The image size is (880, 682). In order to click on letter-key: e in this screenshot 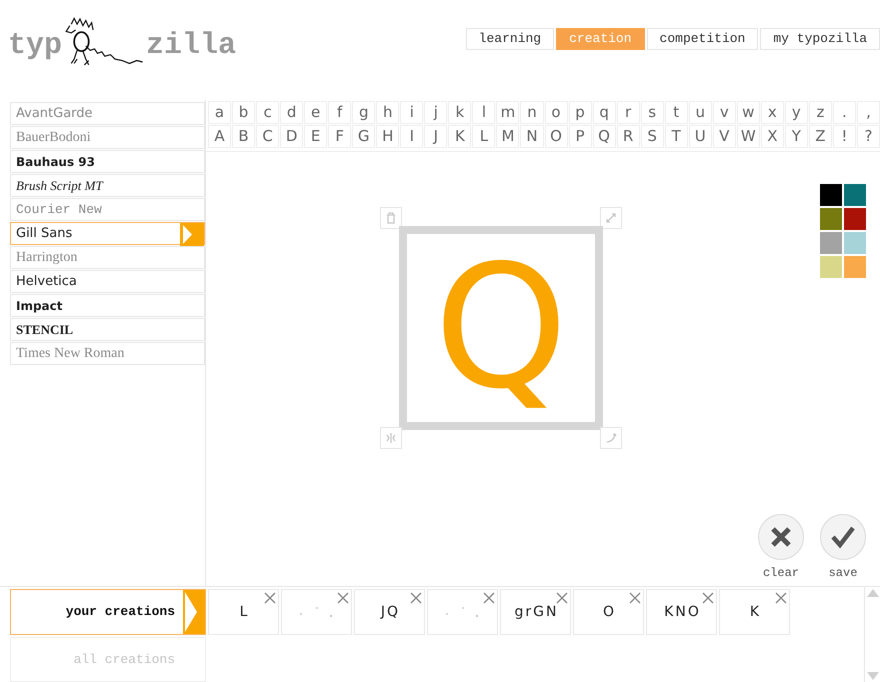, I will do `click(316, 112)`.